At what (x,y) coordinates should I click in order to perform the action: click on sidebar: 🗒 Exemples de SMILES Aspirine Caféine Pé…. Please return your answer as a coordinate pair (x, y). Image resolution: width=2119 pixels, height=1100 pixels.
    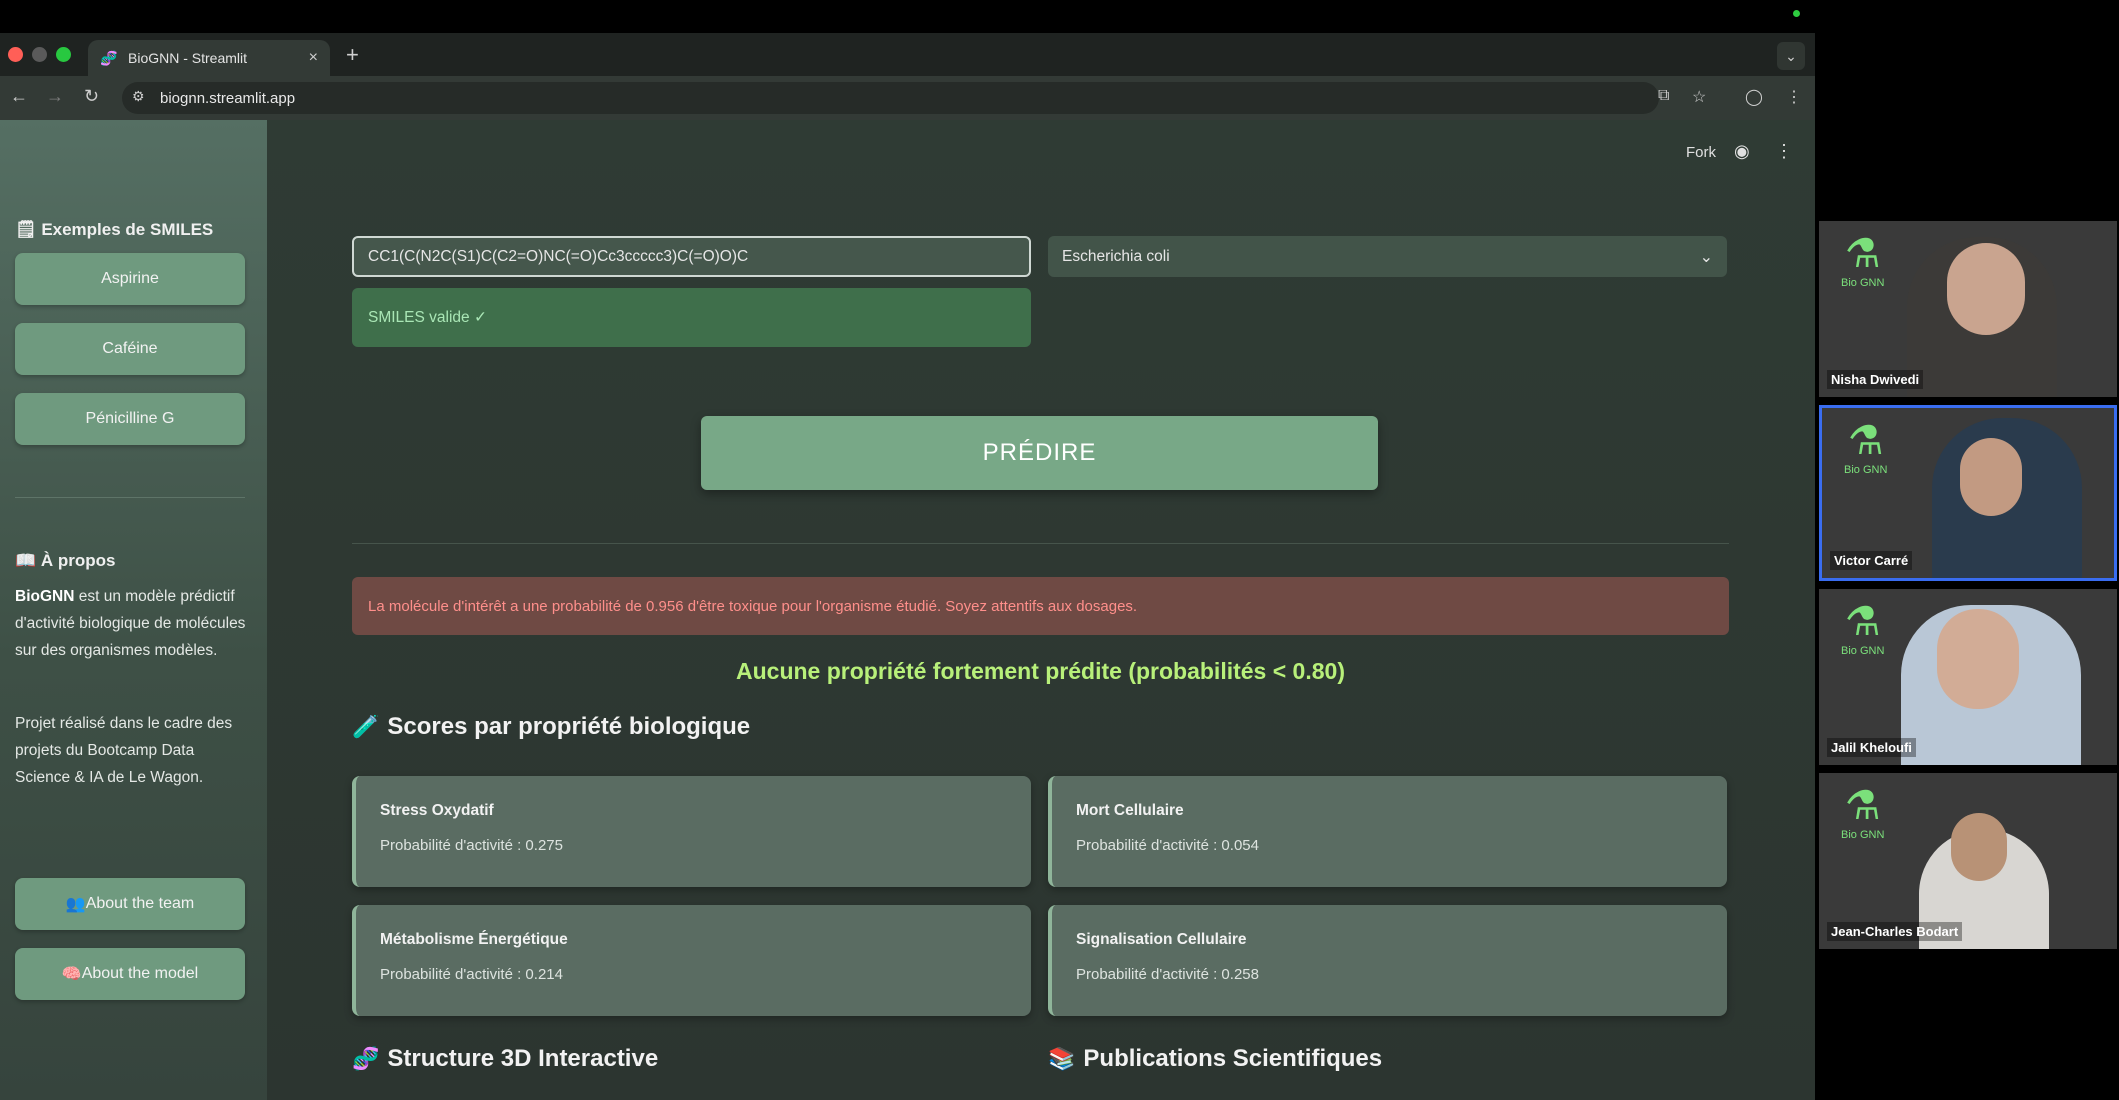
    Looking at the image, I should click on (133, 610).